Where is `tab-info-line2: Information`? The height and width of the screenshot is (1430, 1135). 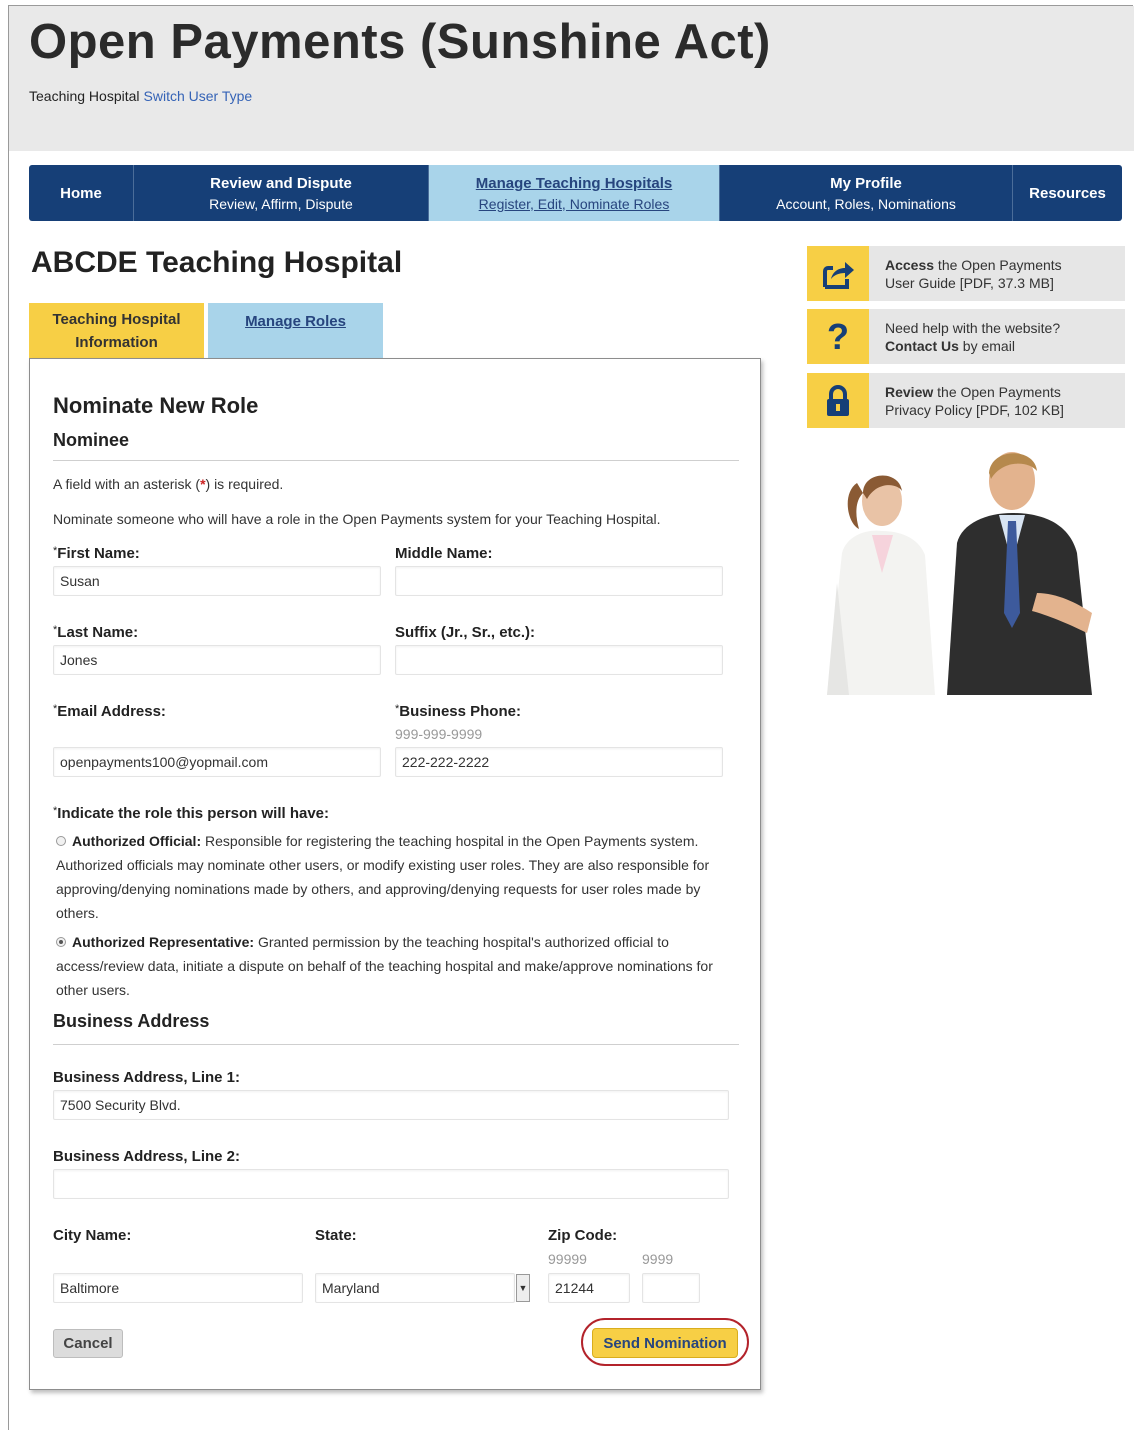
tab-info-line2: Information is located at coordinates (116, 342).